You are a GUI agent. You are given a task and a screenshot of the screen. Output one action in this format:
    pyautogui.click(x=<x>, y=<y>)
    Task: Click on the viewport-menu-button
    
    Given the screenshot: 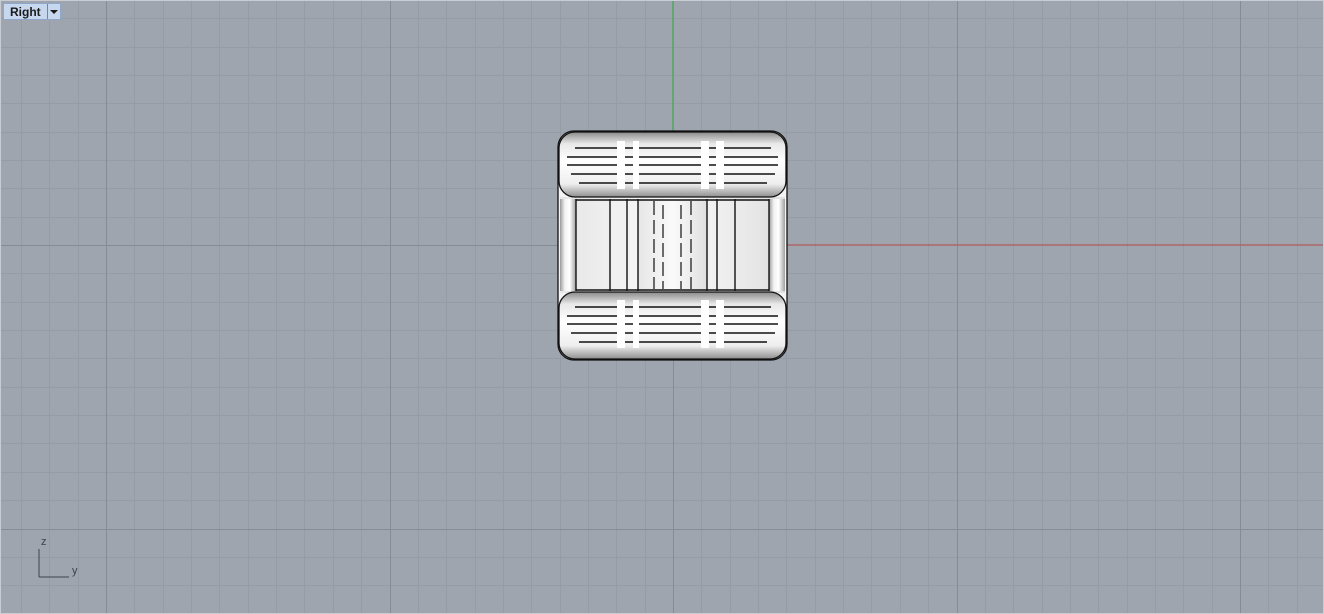 What is the action you would take?
    pyautogui.click(x=53, y=11)
    